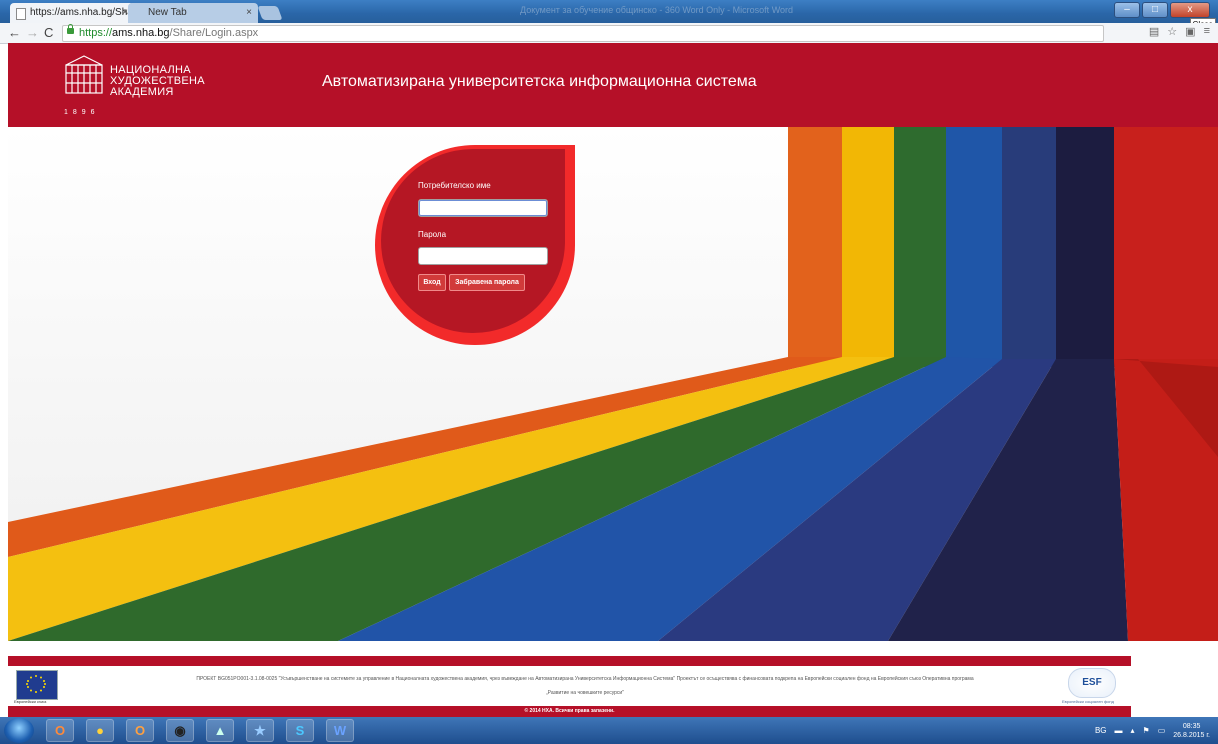 Image resolution: width=1218 pixels, height=744 pixels. I want to click on building-icon, so click(84, 74).